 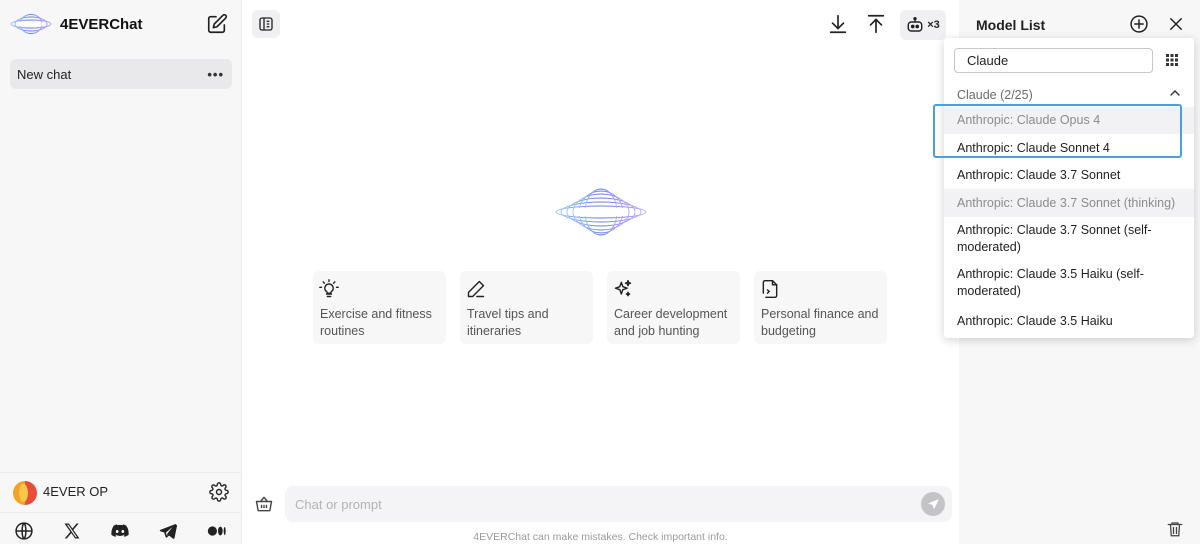 I want to click on discord-icon, so click(x=120, y=531).